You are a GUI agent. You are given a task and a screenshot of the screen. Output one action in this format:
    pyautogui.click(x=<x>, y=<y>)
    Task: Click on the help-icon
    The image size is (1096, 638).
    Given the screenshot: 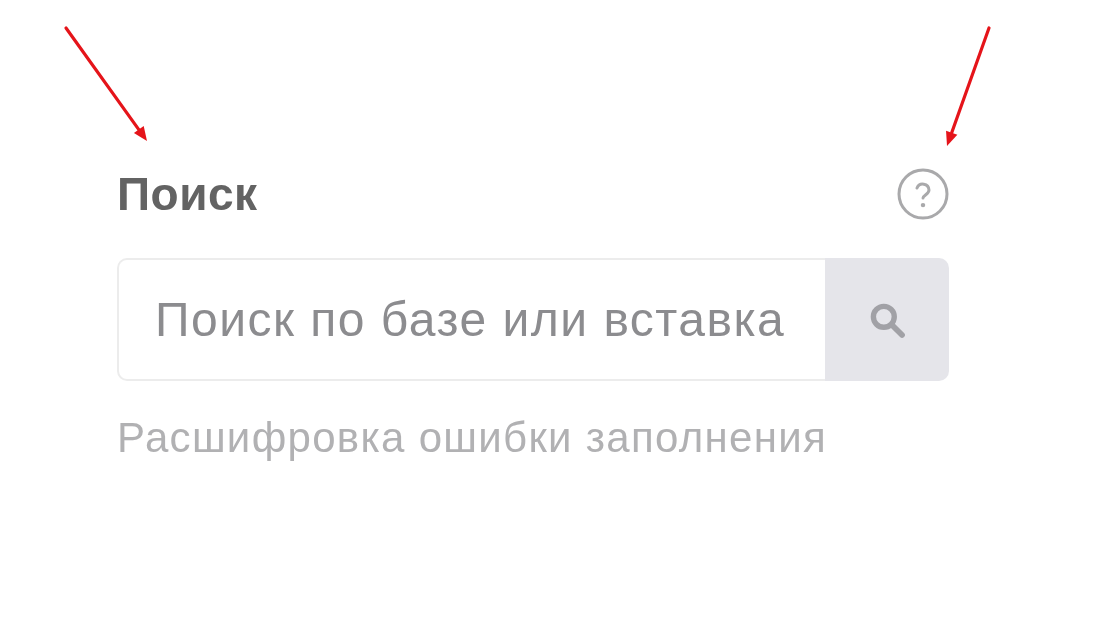 What is the action you would take?
    pyautogui.click(x=923, y=194)
    